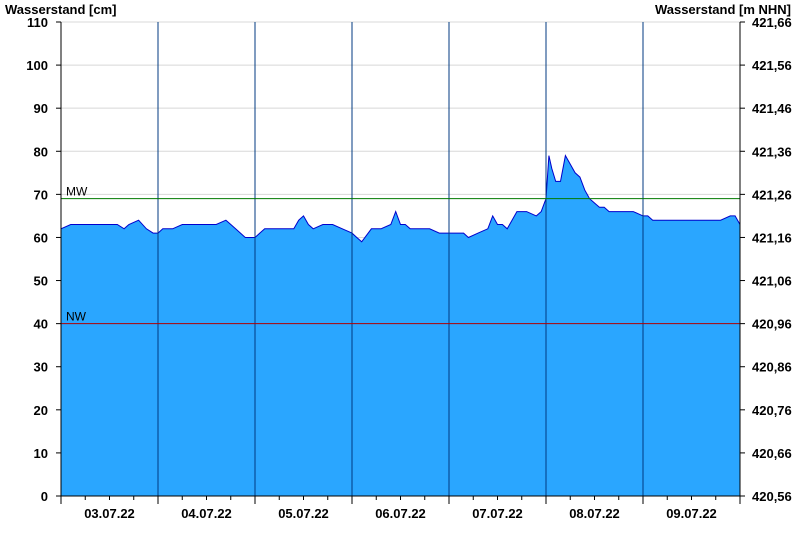 The width and height of the screenshot is (800, 550). I want to click on left-tick-label: 90, so click(41, 108).